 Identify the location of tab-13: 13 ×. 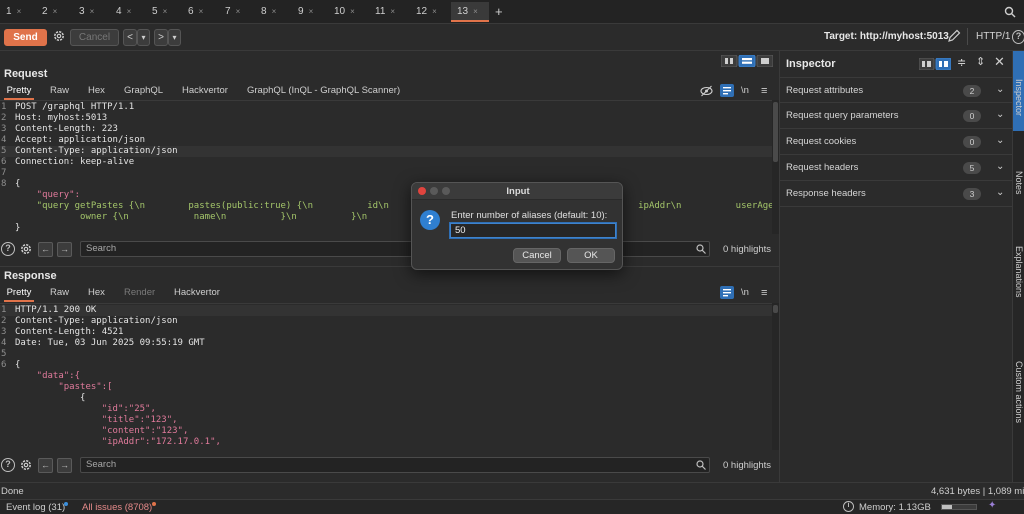
(470, 12).